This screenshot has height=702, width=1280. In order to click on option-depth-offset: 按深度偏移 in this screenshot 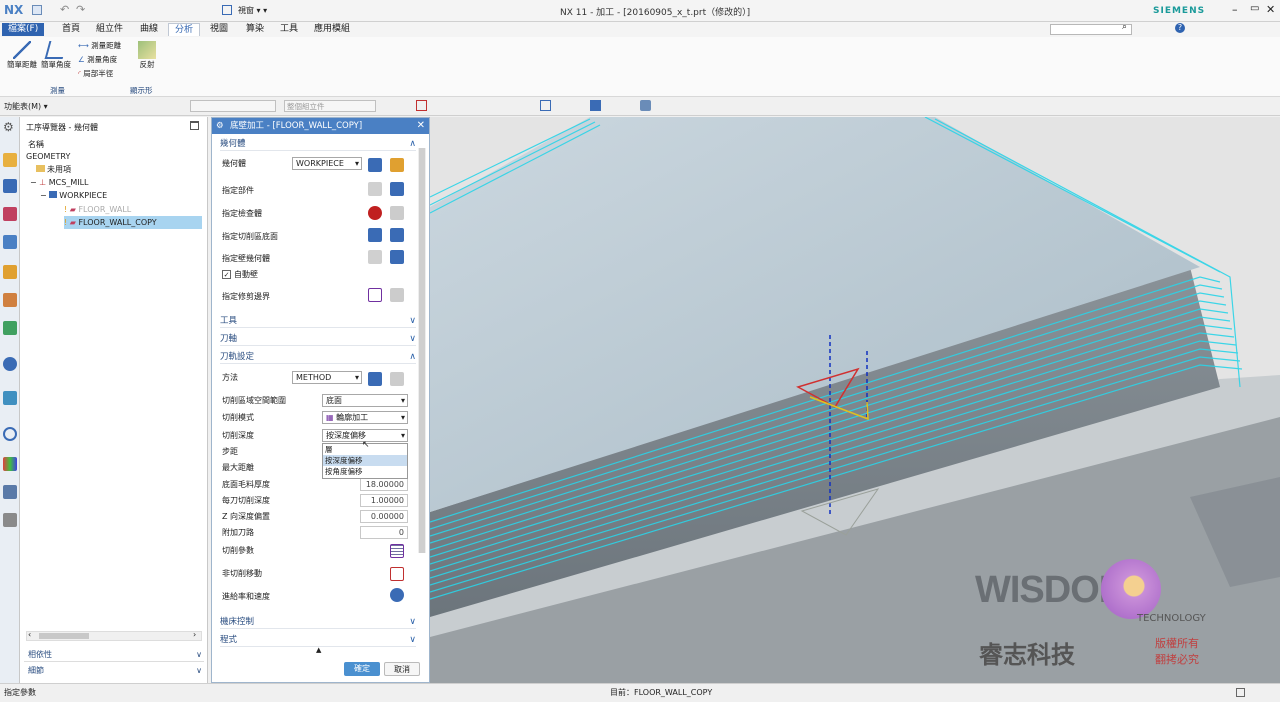, I will do `click(365, 460)`.